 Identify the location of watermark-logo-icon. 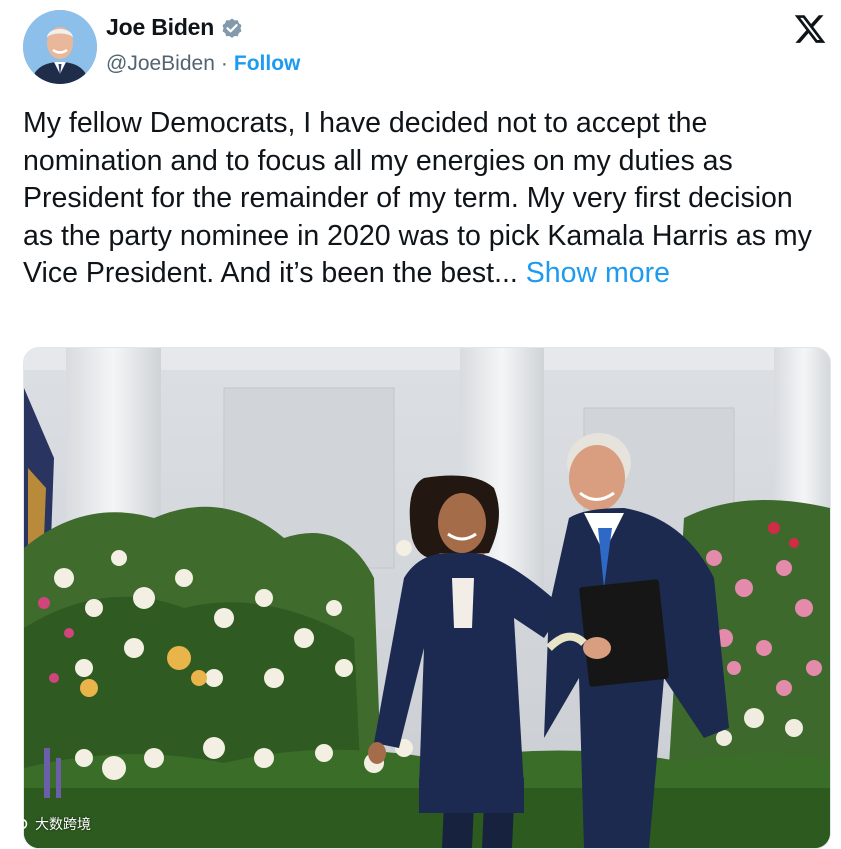
(17, 824).